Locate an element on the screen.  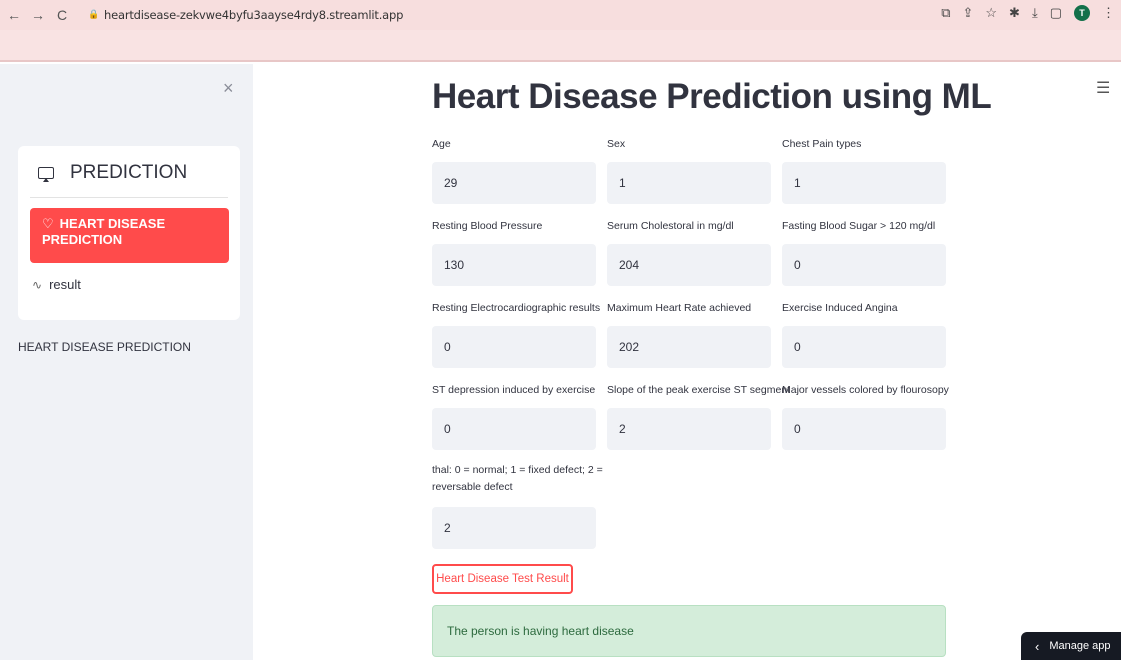
chest-pain-field: Chest Pain types 1 is located at coordinates (864, 170).